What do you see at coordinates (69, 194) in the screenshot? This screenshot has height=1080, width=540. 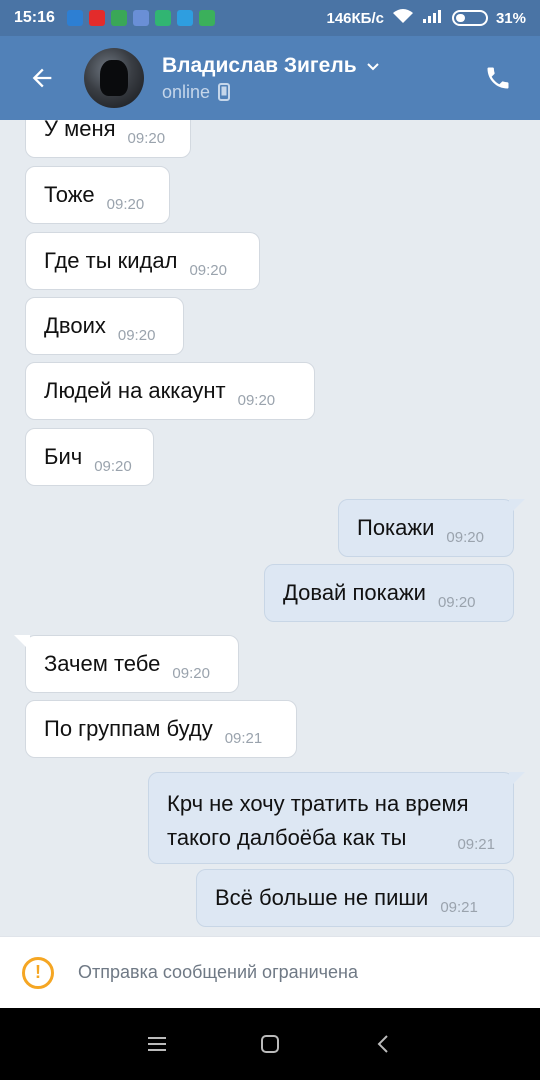 I see `message-text: Тоже` at bounding box center [69, 194].